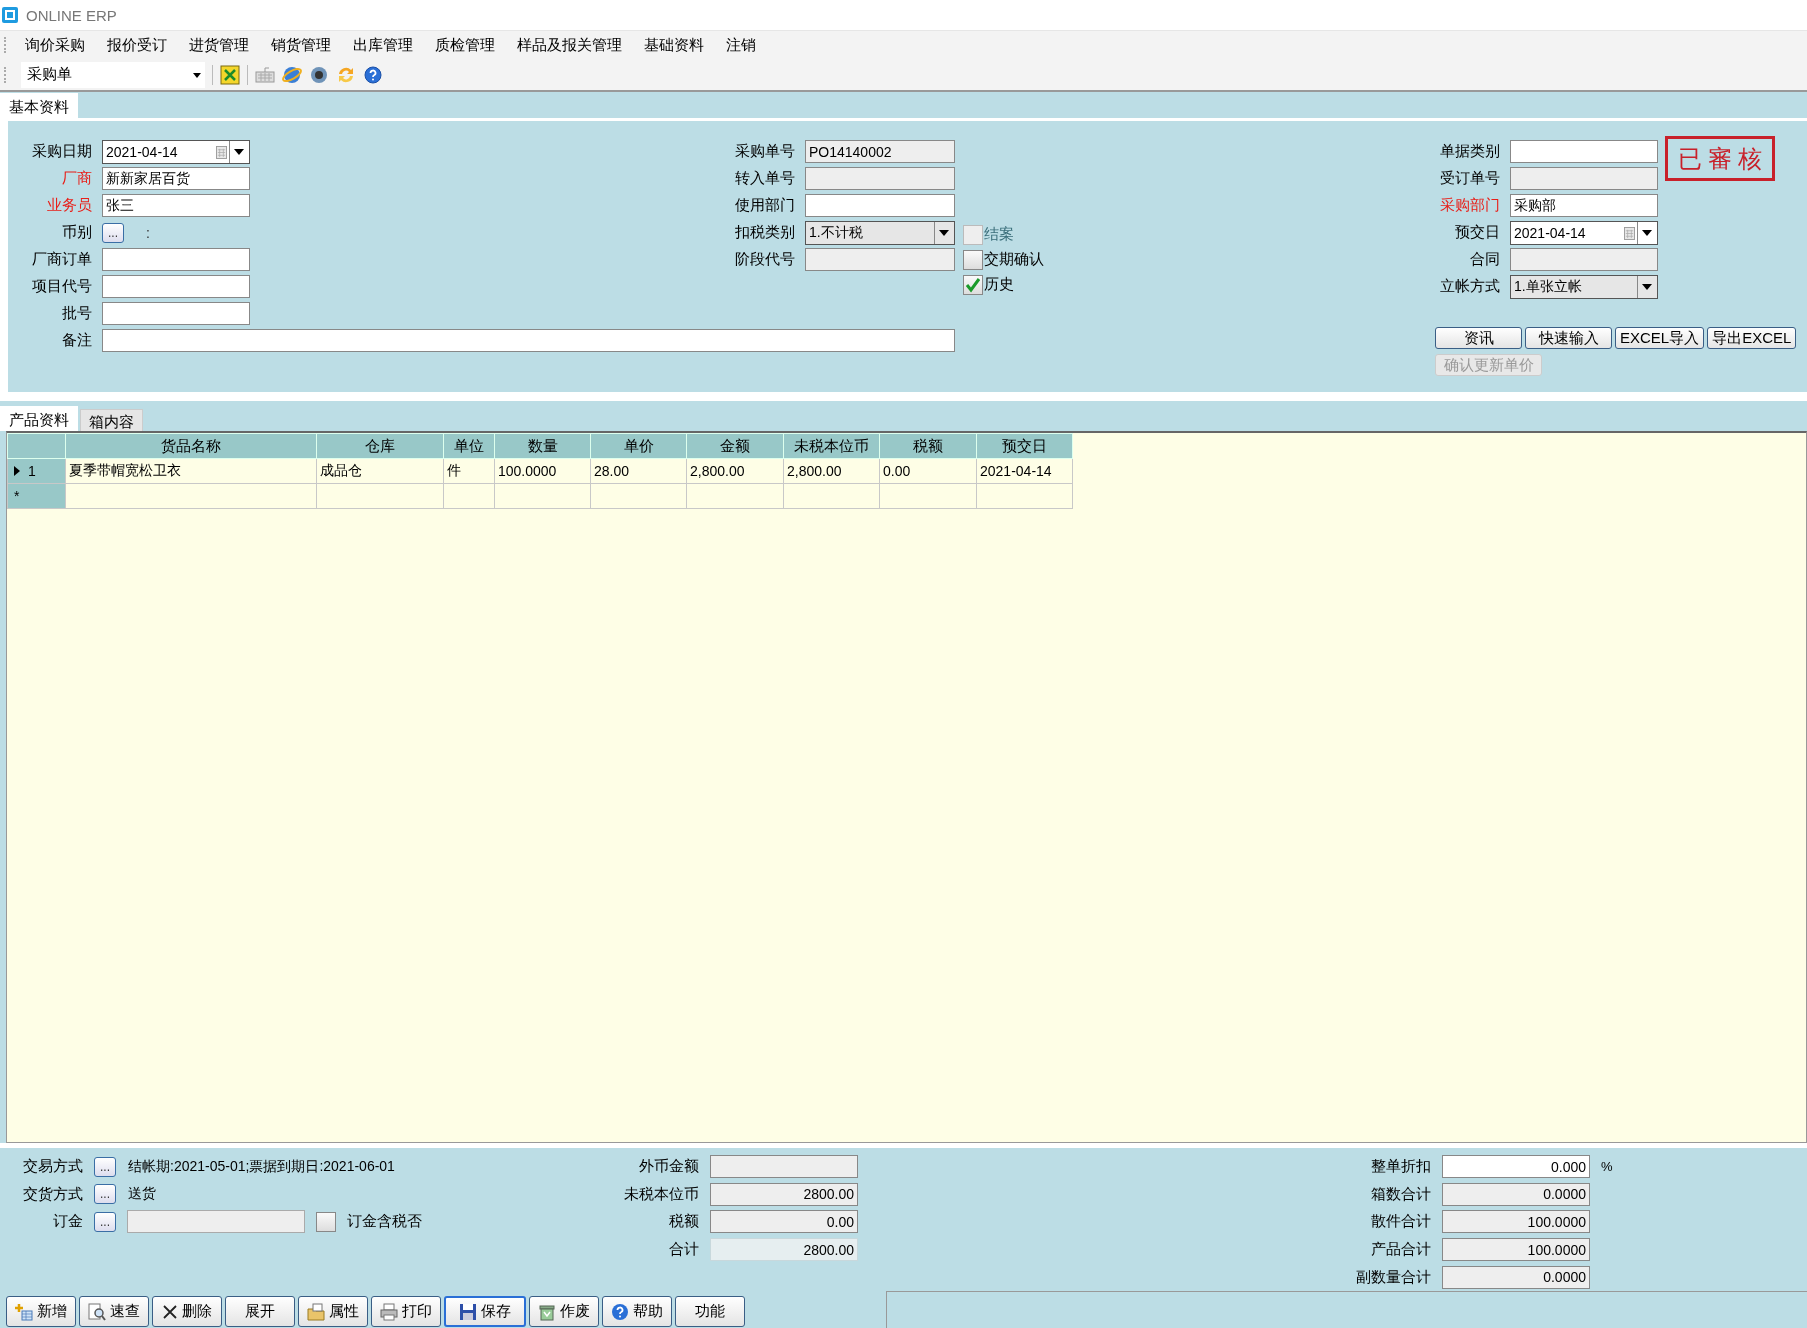 Image resolution: width=1807 pixels, height=1328 pixels. What do you see at coordinates (1393, 1277) in the screenshot?
I see `field-label: 副数量合计` at bounding box center [1393, 1277].